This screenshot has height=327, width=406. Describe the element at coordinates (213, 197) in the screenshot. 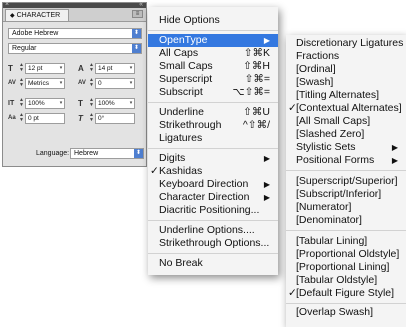

I see `menu-item-character-direction: Character Direction ▶` at that location.